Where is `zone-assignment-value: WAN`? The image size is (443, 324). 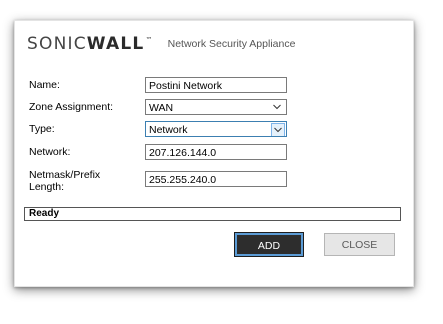
zone-assignment-value: WAN is located at coordinates (161, 108).